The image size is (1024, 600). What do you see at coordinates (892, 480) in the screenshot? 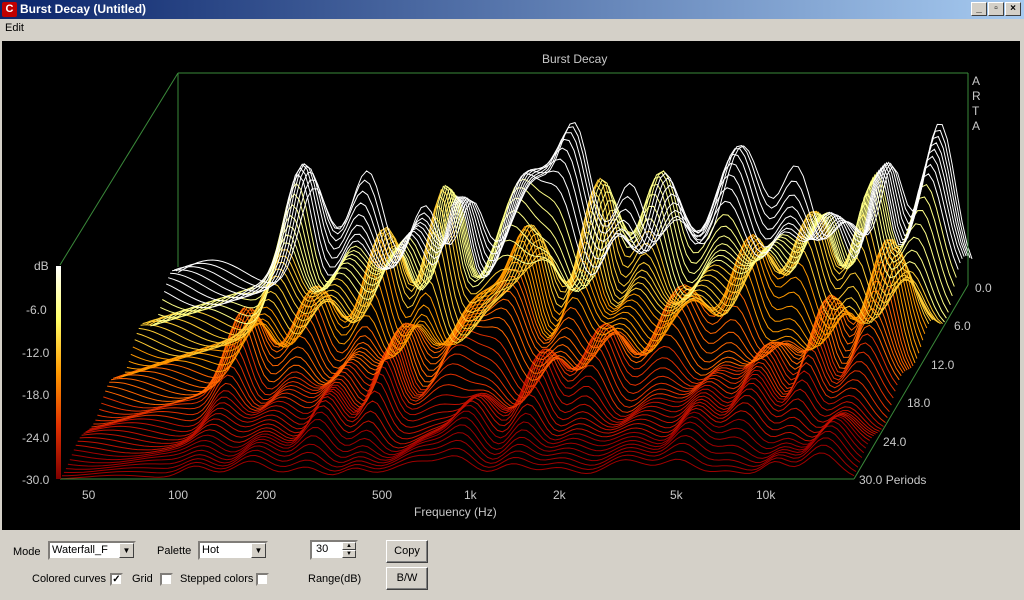
I see `z-tick-label: 30.0 Periods` at bounding box center [892, 480].